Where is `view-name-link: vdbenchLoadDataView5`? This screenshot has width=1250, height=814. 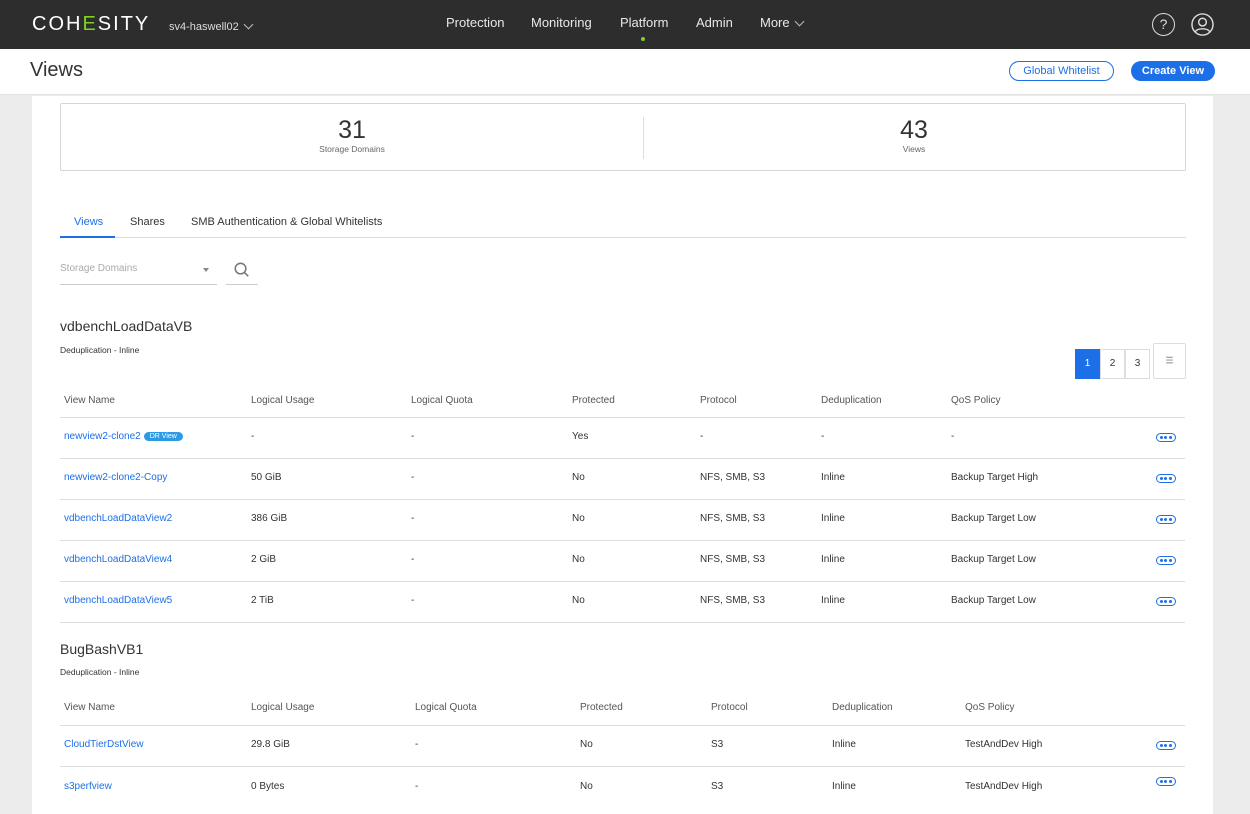 view-name-link: vdbenchLoadDataView5 is located at coordinates (118, 600).